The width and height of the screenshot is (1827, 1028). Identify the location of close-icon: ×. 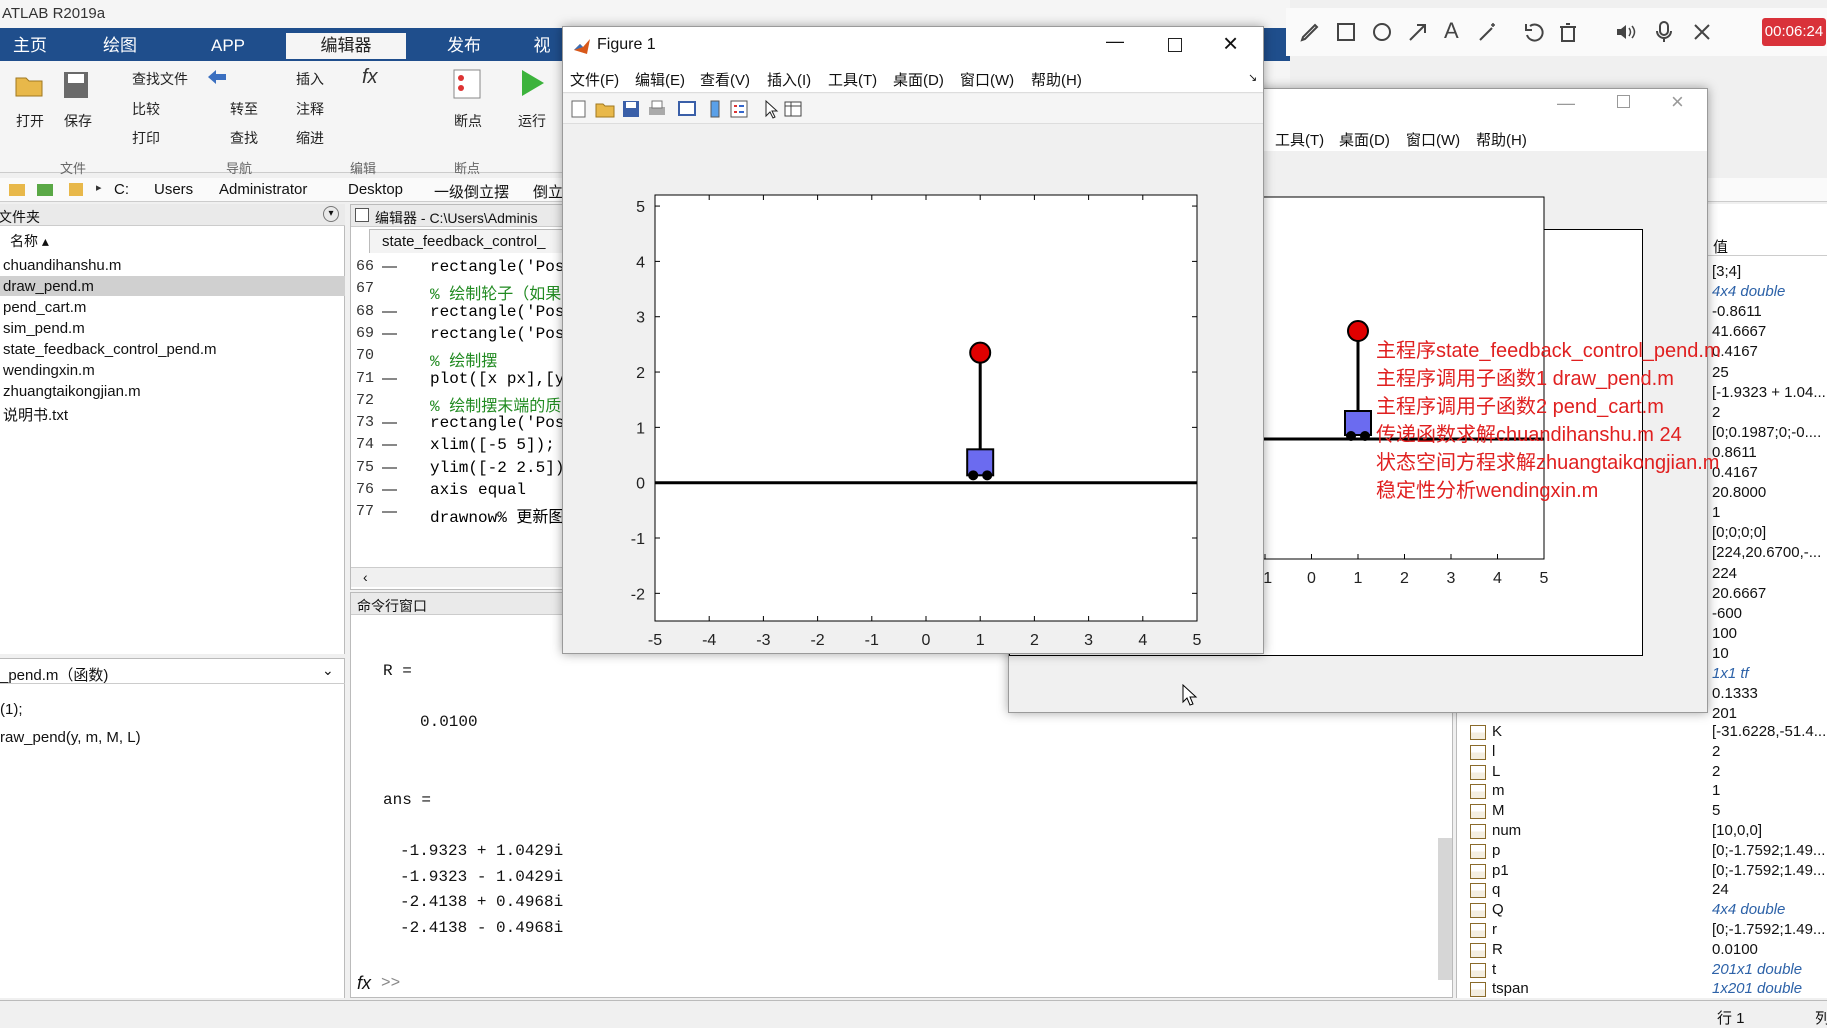
(1230, 43).